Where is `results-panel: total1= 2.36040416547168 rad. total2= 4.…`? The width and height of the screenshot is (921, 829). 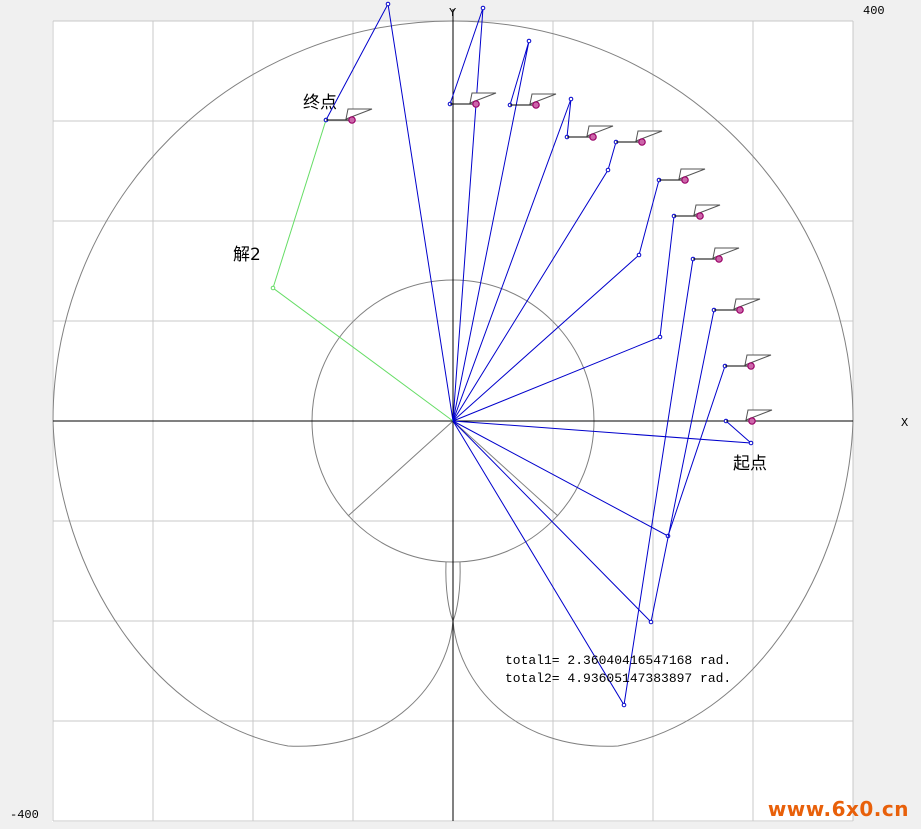
results-panel: total1= 2.36040416547168 rad. total2= 4.… is located at coordinates (618, 669).